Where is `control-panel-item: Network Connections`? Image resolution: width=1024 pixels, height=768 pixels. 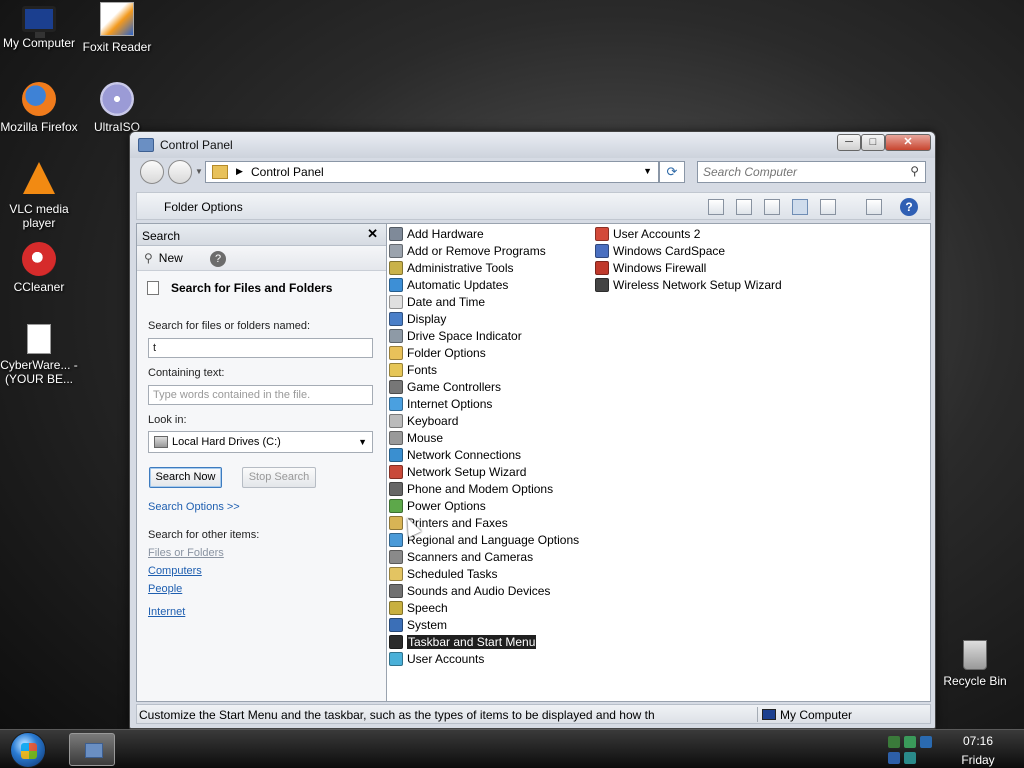 control-panel-item: Network Connections is located at coordinates (456, 455).